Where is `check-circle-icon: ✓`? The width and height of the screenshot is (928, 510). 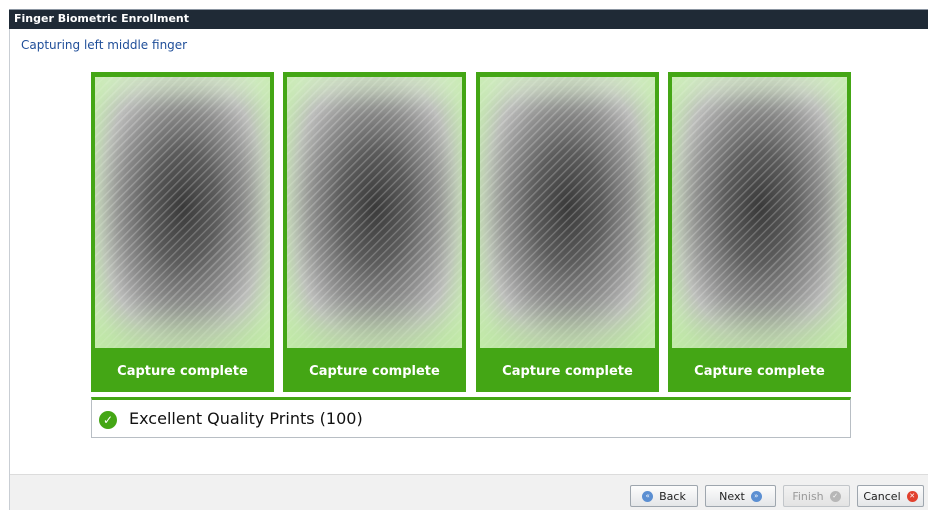 check-circle-icon: ✓ is located at coordinates (108, 420).